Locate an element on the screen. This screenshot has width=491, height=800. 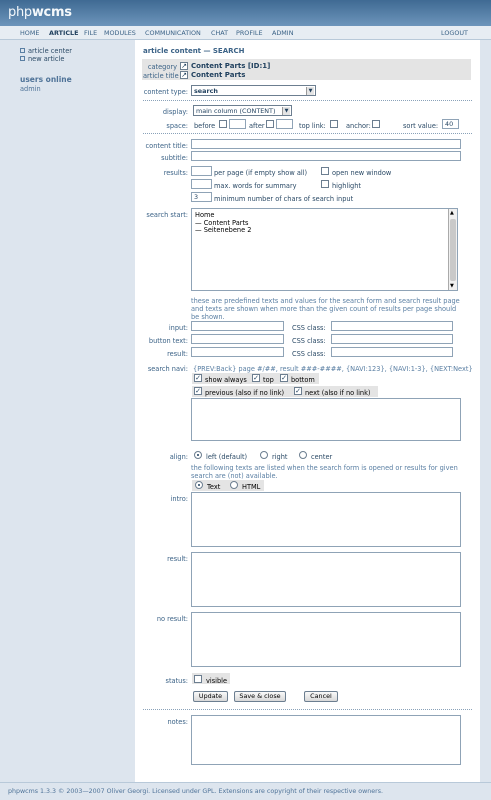
nav-home: HOME is located at coordinates (29, 33).